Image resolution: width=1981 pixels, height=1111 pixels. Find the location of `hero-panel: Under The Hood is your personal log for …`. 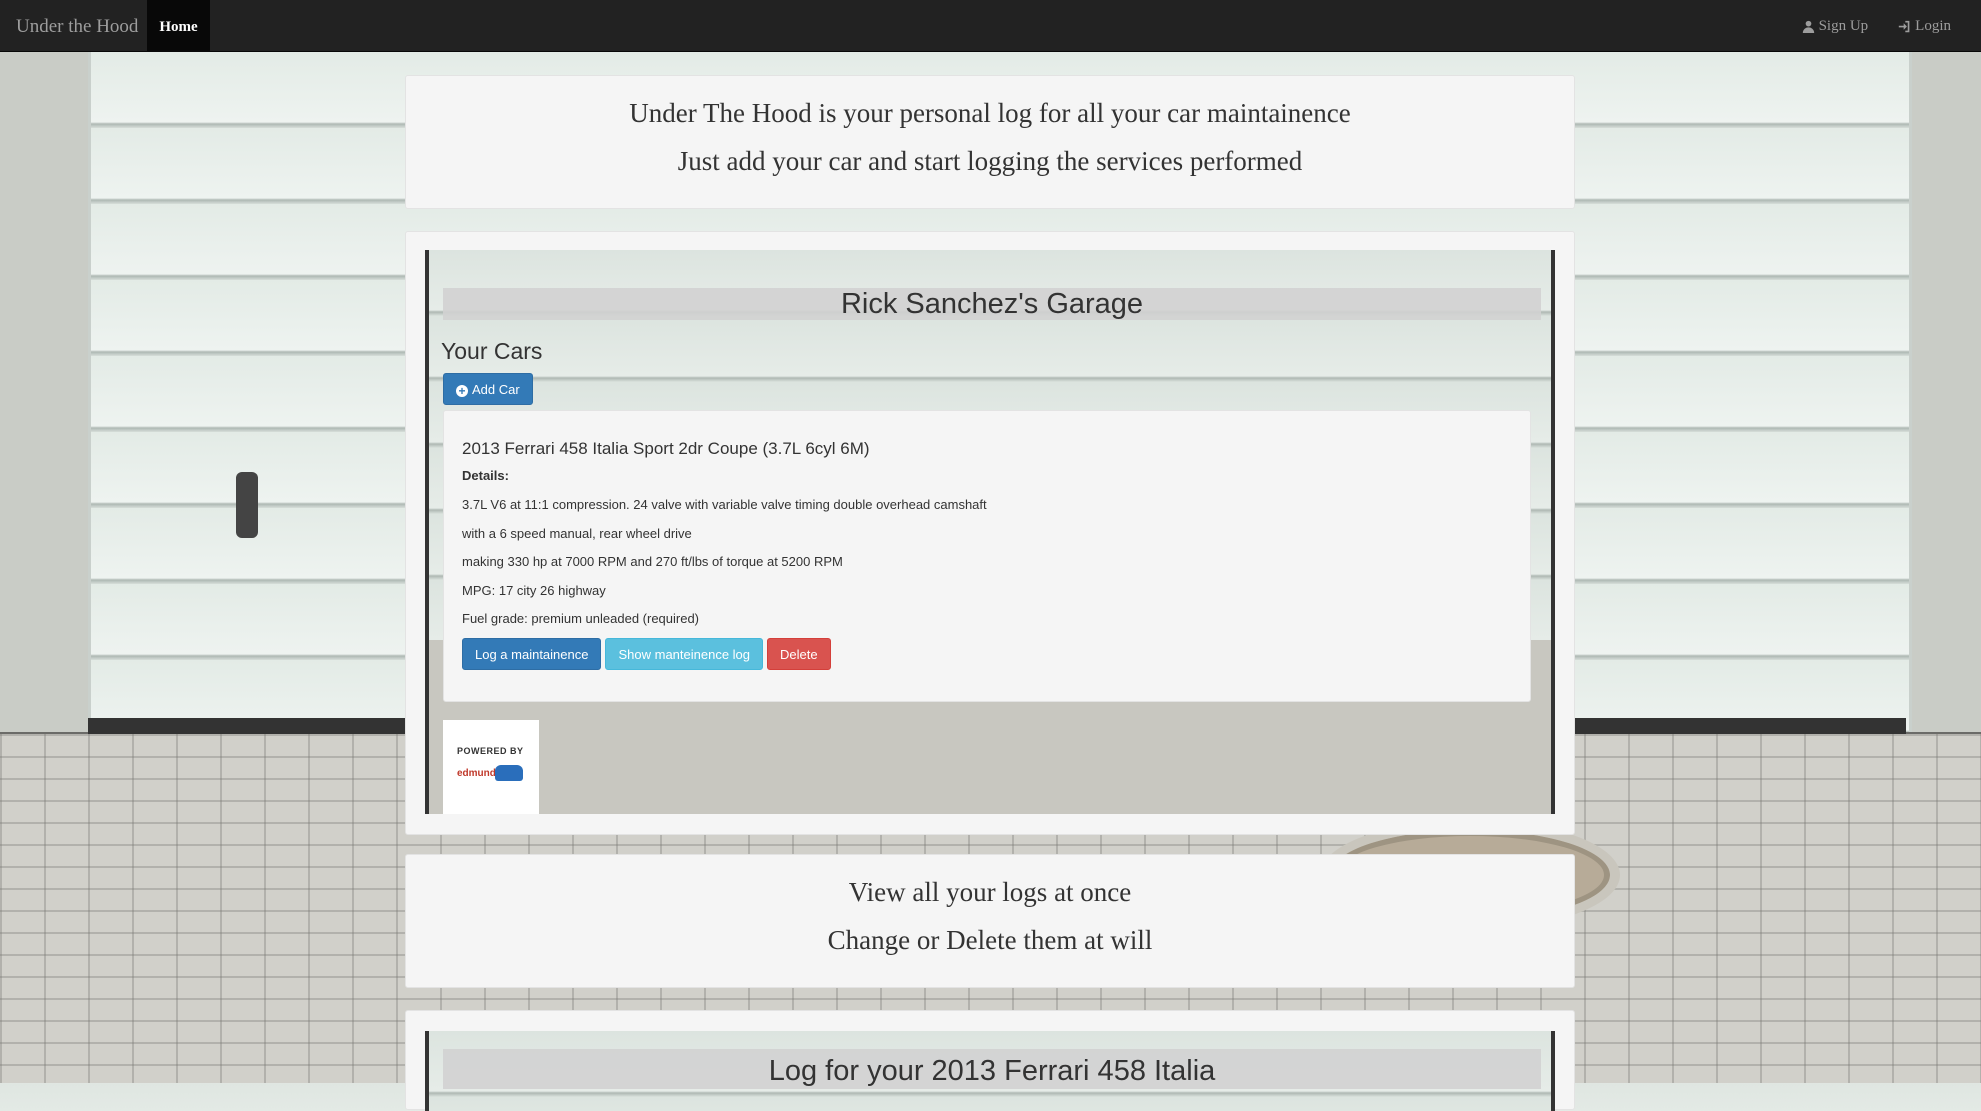

hero-panel: Under The Hood is your personal log for … is located at coordinates (990, 142).